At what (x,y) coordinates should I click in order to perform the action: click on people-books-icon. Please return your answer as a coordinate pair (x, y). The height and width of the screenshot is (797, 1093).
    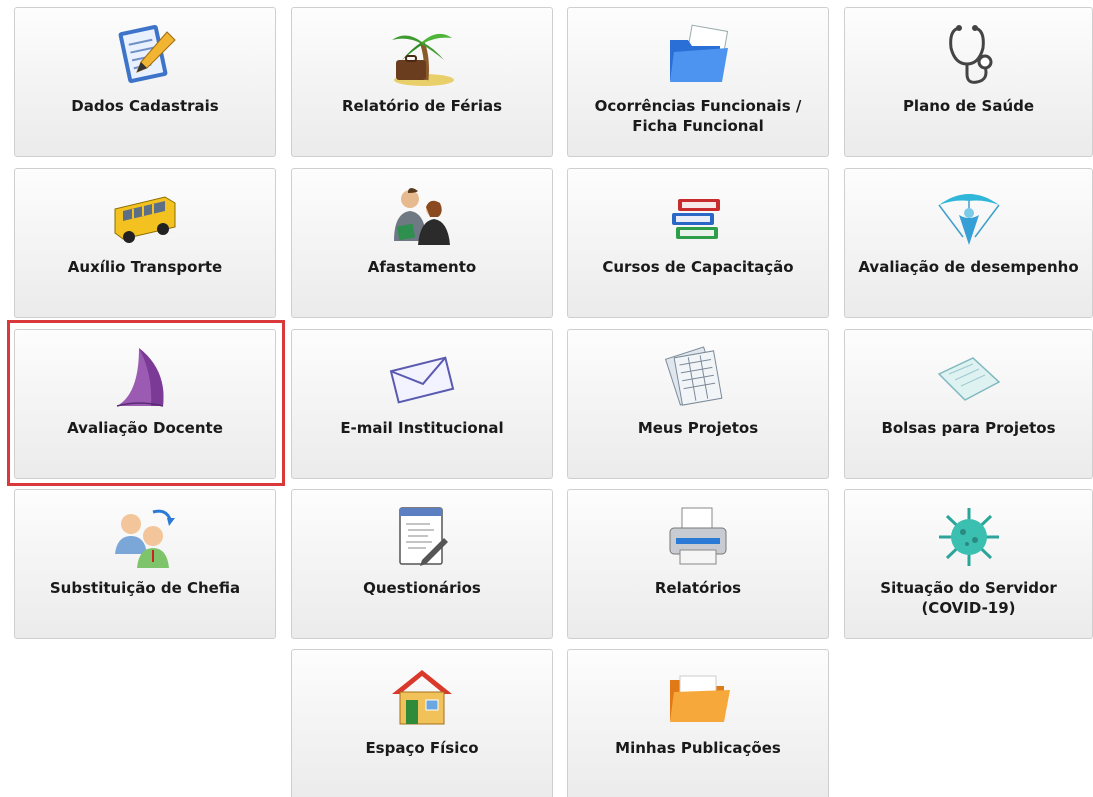
    Looking at the image, I should click on (422, 216).